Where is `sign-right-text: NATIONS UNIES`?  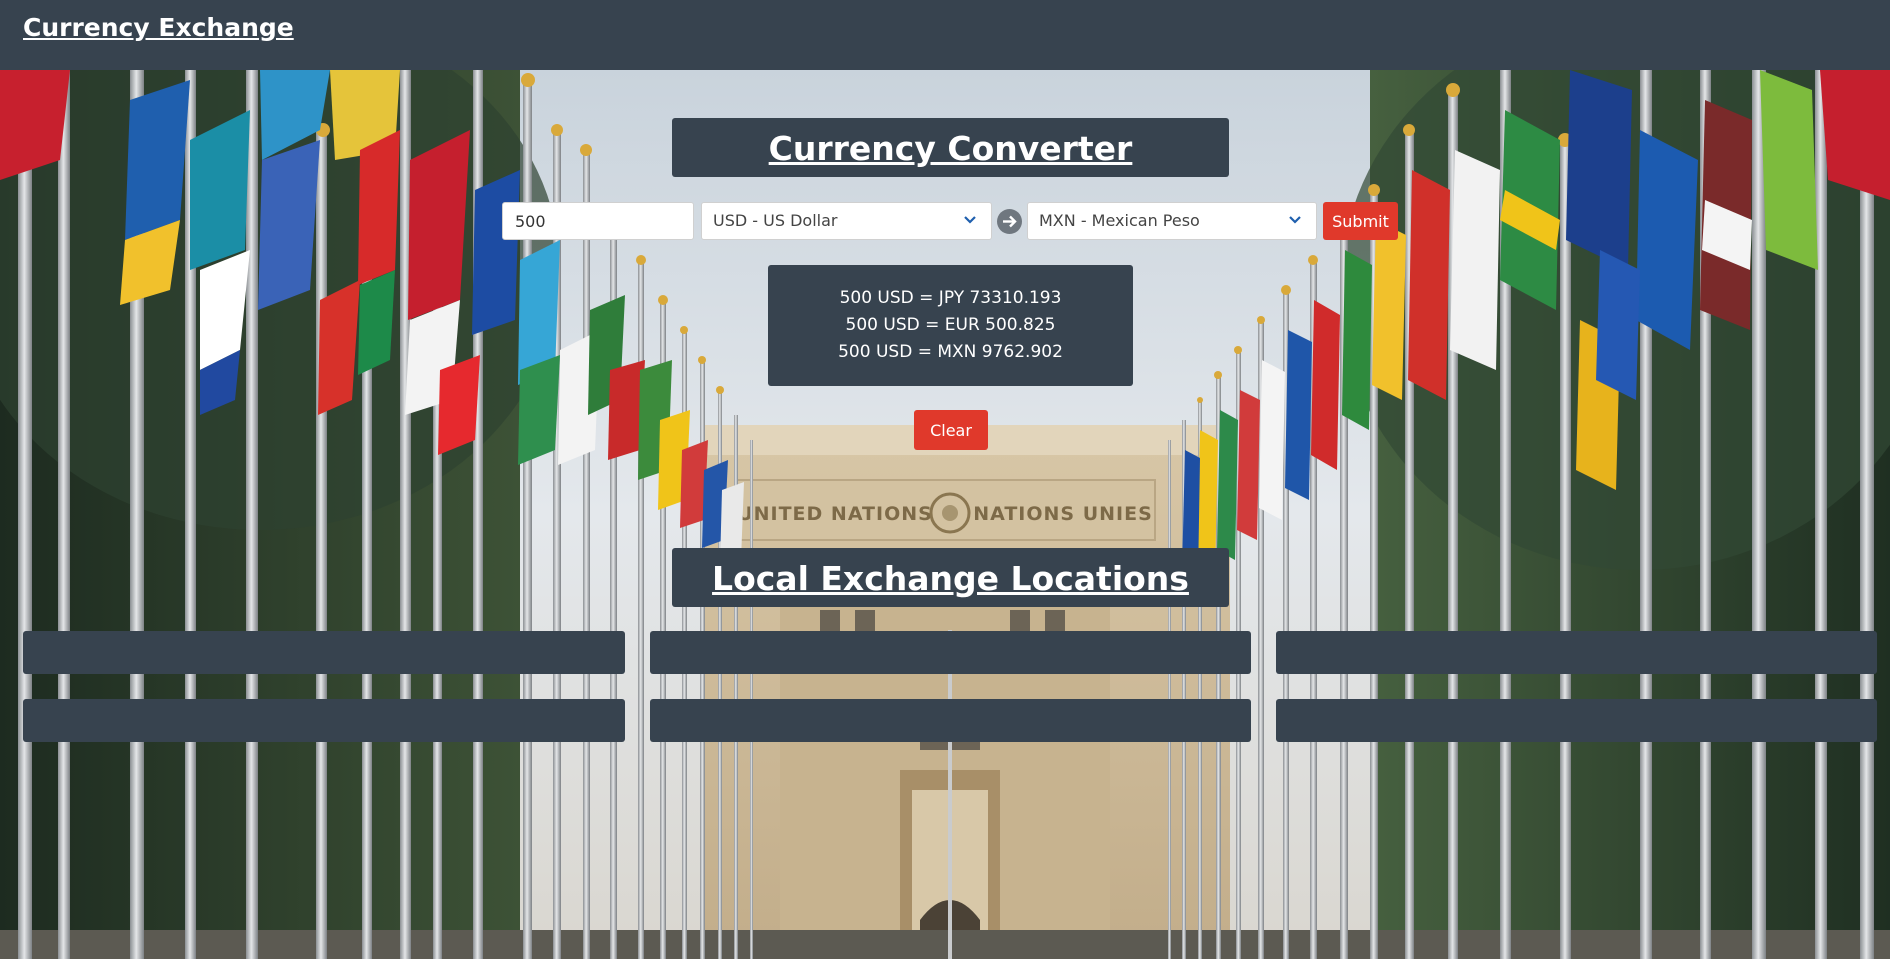 sign-right-text: NATIONS UNIES is located at coordinates (1063, 514).